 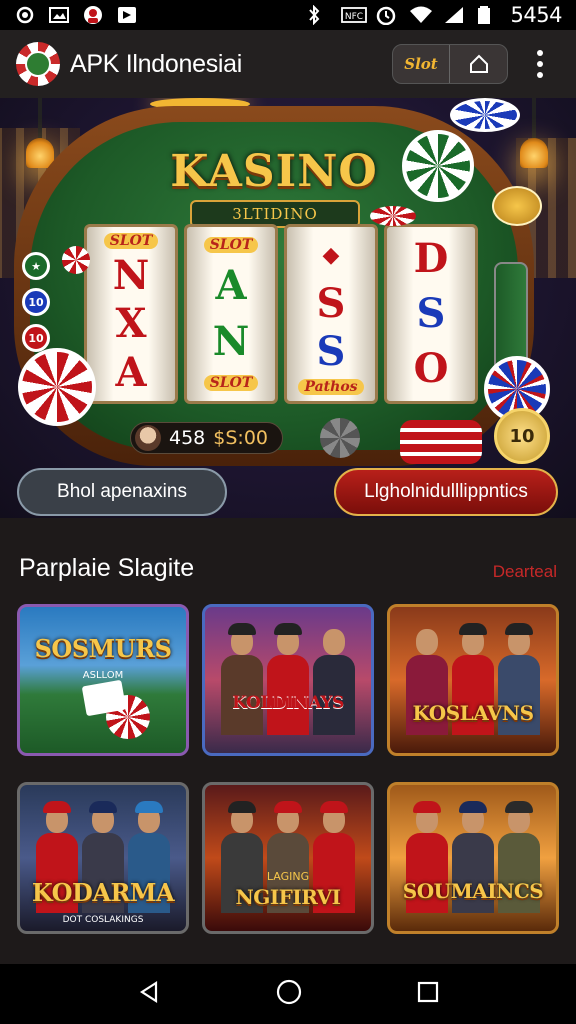 I want to click on house-icon, so click(x=478, y=63).